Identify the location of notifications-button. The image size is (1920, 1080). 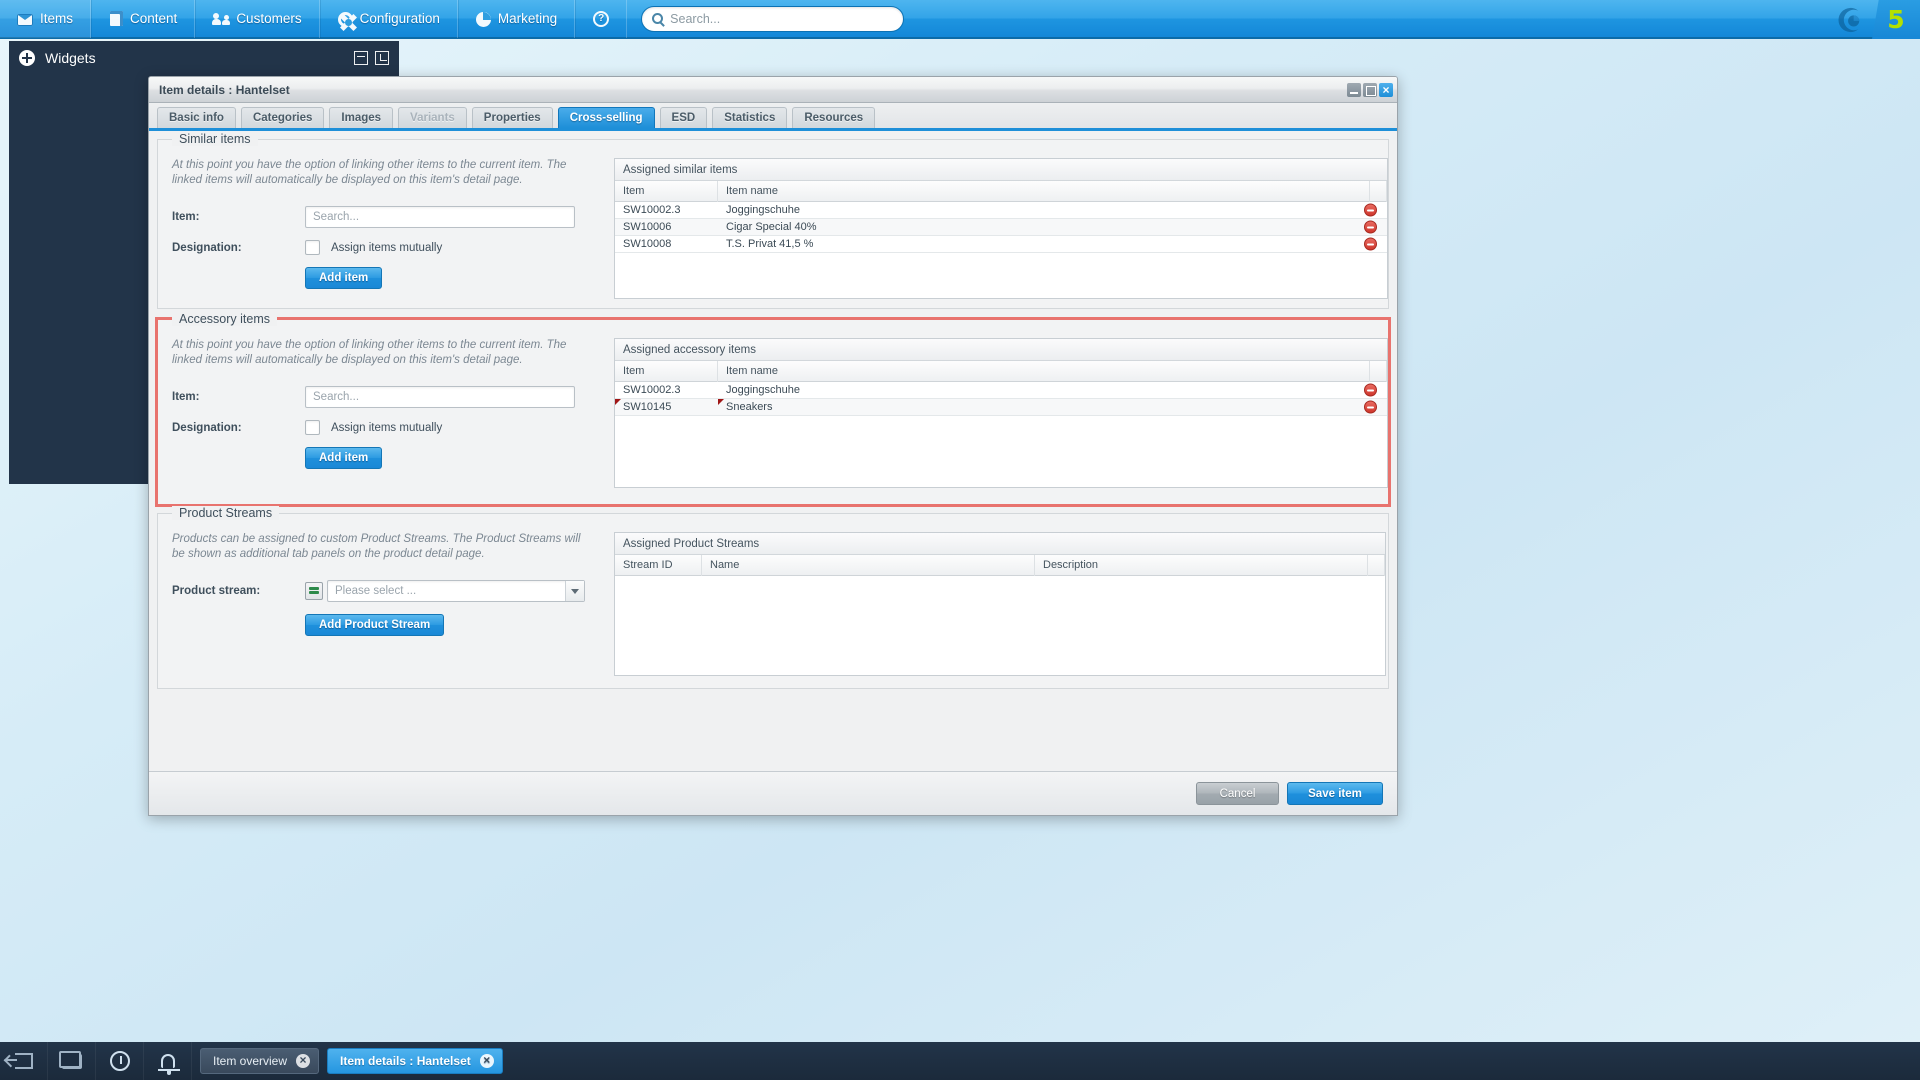
(168, 1061).